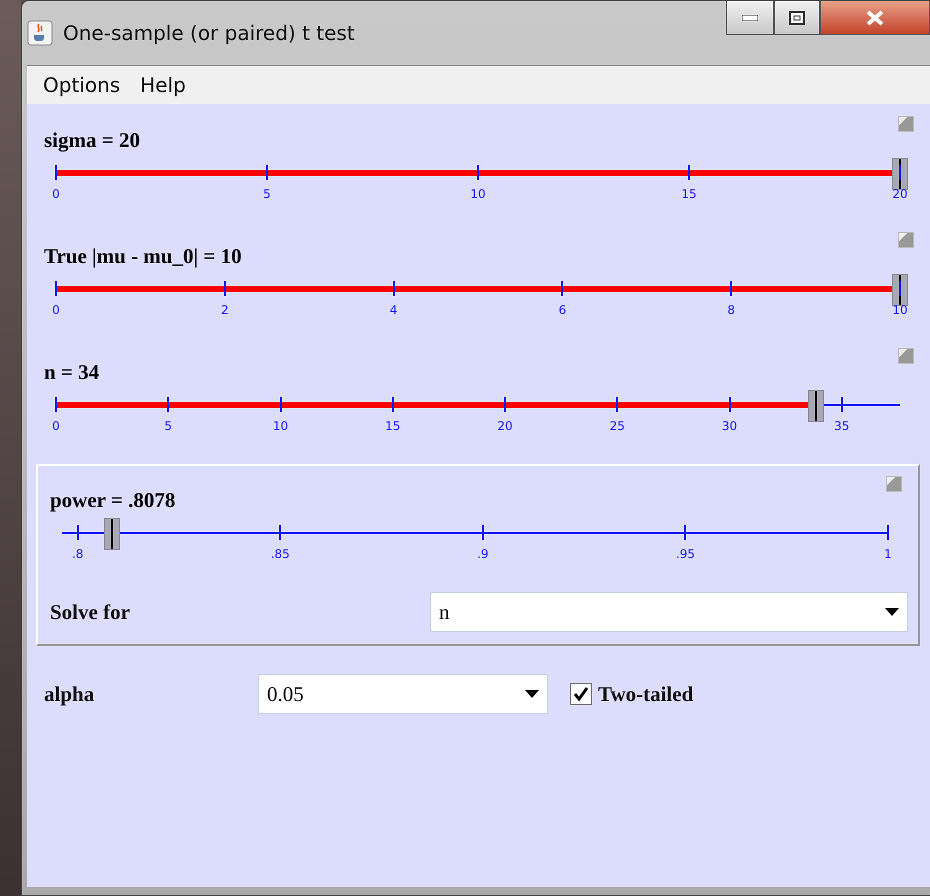  What do you see at coordinates (85, 85) in the screenshot?
I see `menu-item: Options` at bounding box center [85, 85].